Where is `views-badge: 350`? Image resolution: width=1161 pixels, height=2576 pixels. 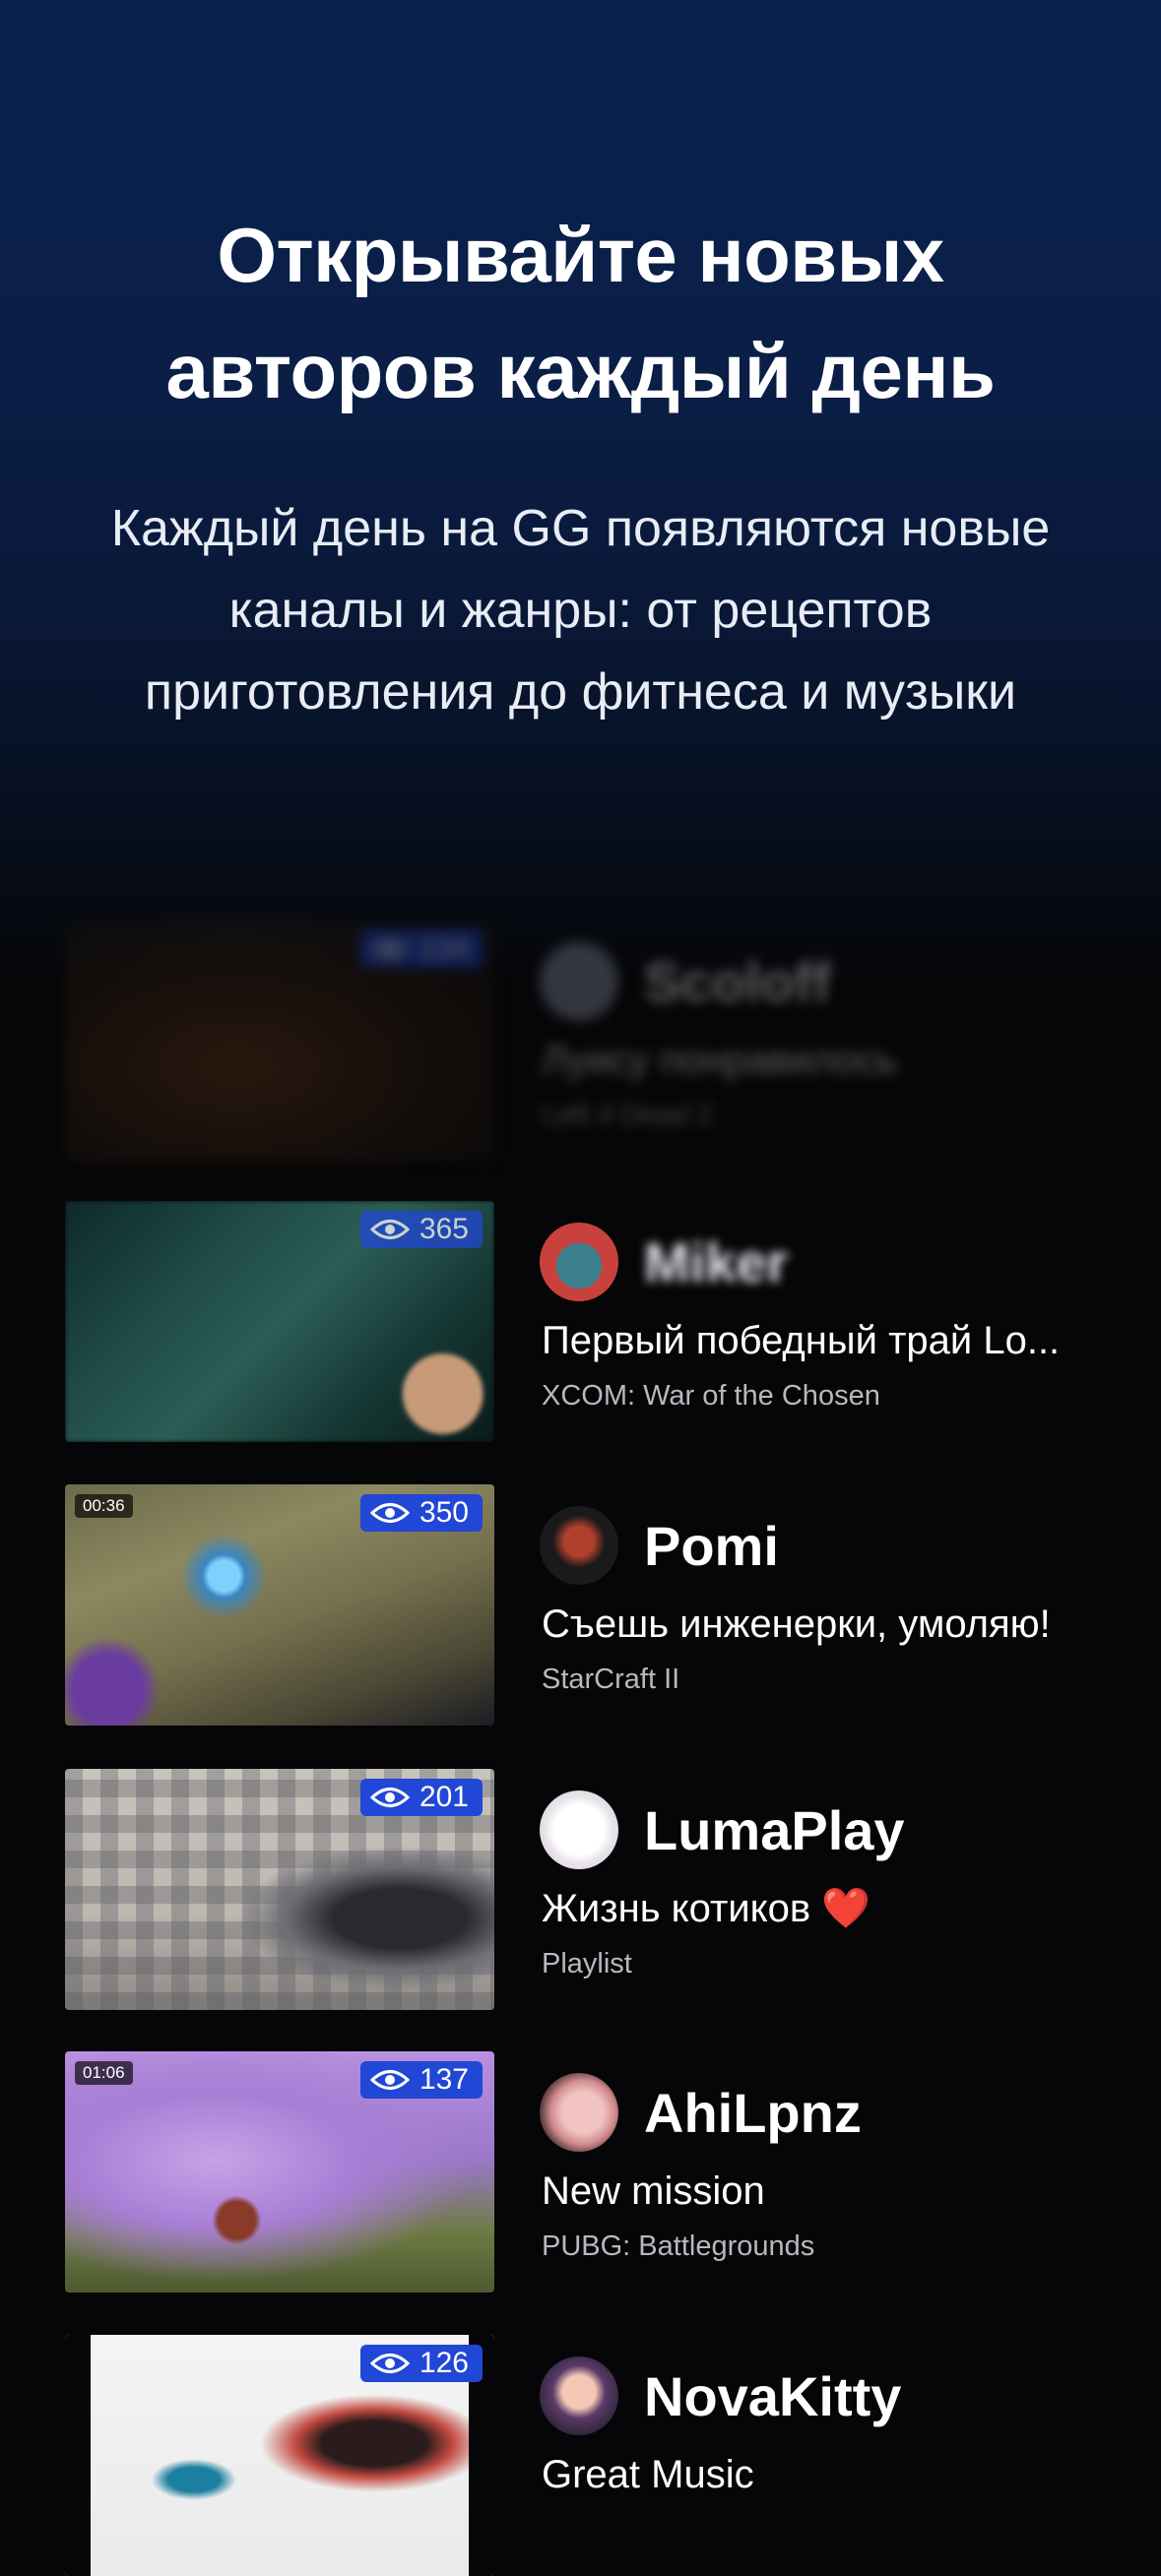 views-badge: 350 is located at coordinates (421, 1513).